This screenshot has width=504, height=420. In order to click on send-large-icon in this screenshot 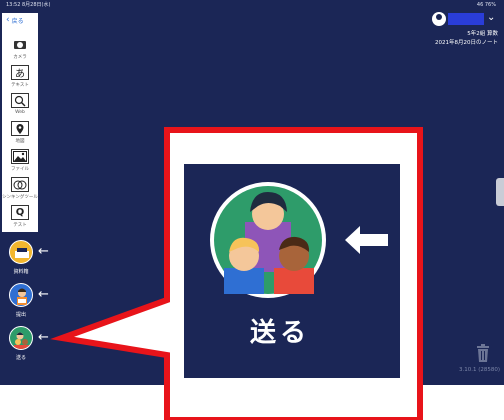, I will do `click(299, 240)`.